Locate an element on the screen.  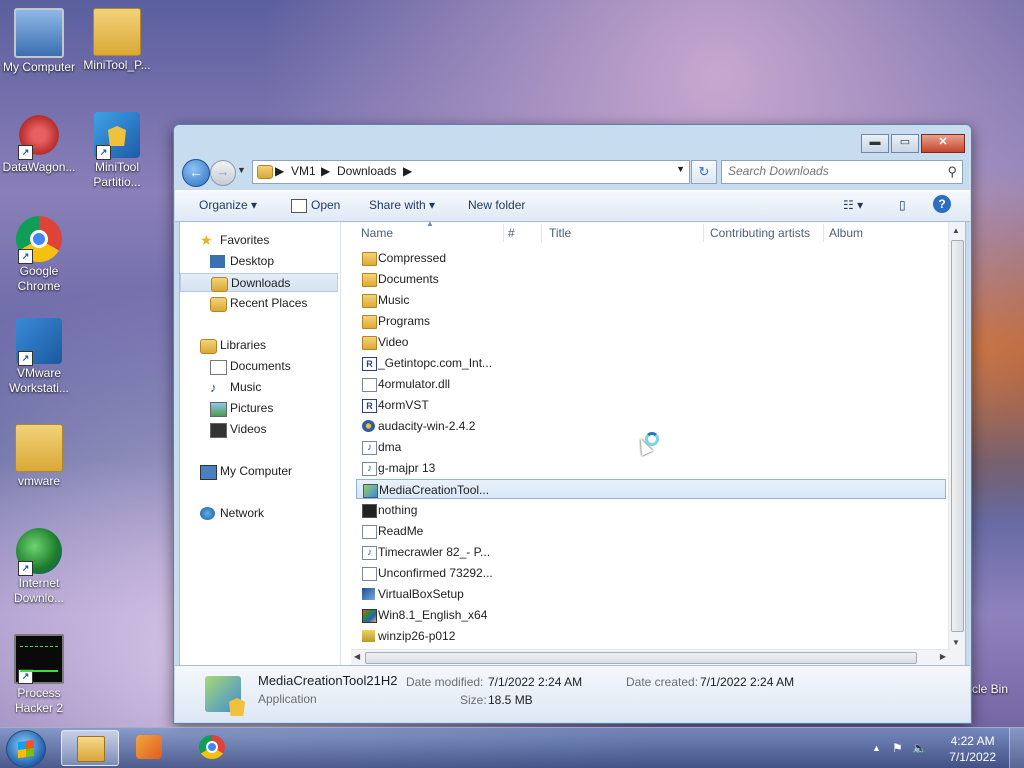
horizontal-scroll-thumb is located at coordinates (641, 658).